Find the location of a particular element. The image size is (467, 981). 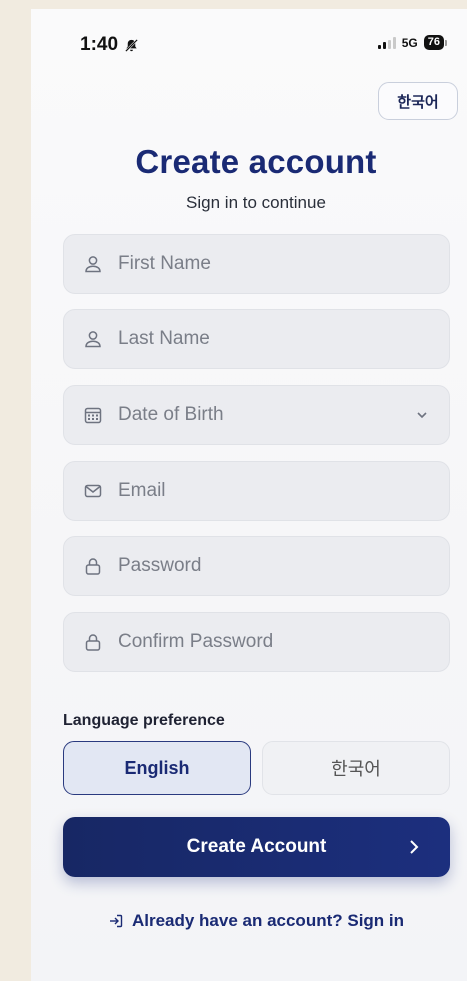

chevron-right-icon is located at coordinates (414, 847).